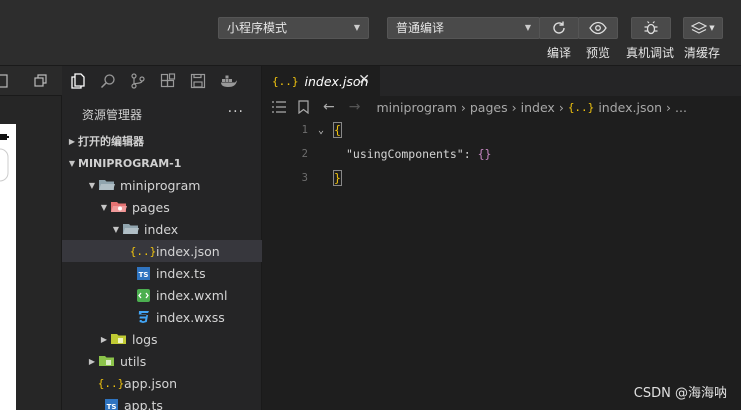  I want to click on explorer-title: 资源管理器, so click(112, 114).